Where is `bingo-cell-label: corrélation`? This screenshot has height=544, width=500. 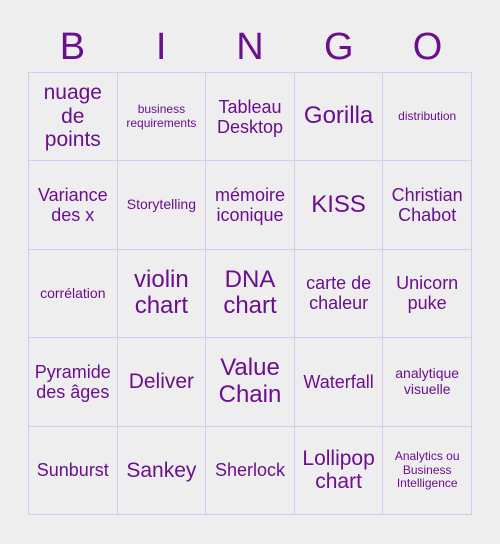 bingo-cell-label: corrélation is located at coordinates (73, 292).